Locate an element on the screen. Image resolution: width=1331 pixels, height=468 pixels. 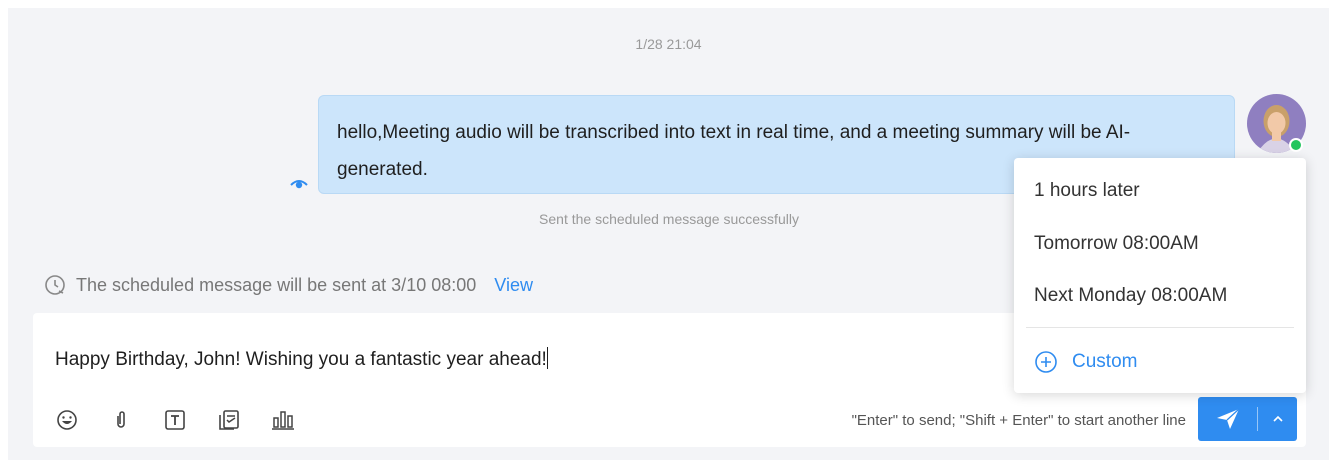
plus-circle-icon is located at coordinates (1046, 362).